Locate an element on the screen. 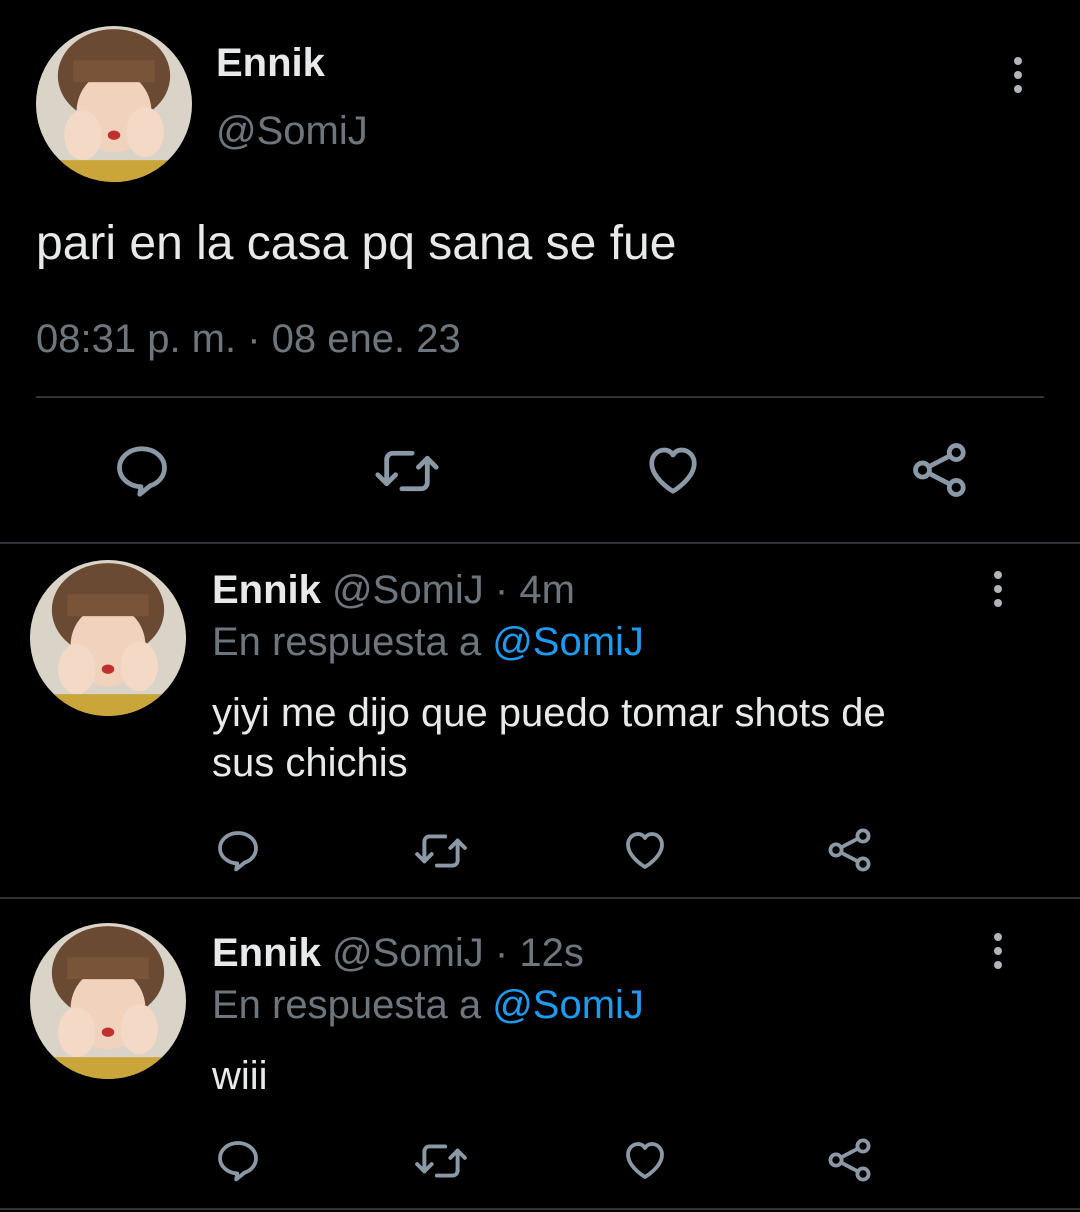  reply-header: Ennik @SomiJ · 12s is located at coordinates (398, 953).